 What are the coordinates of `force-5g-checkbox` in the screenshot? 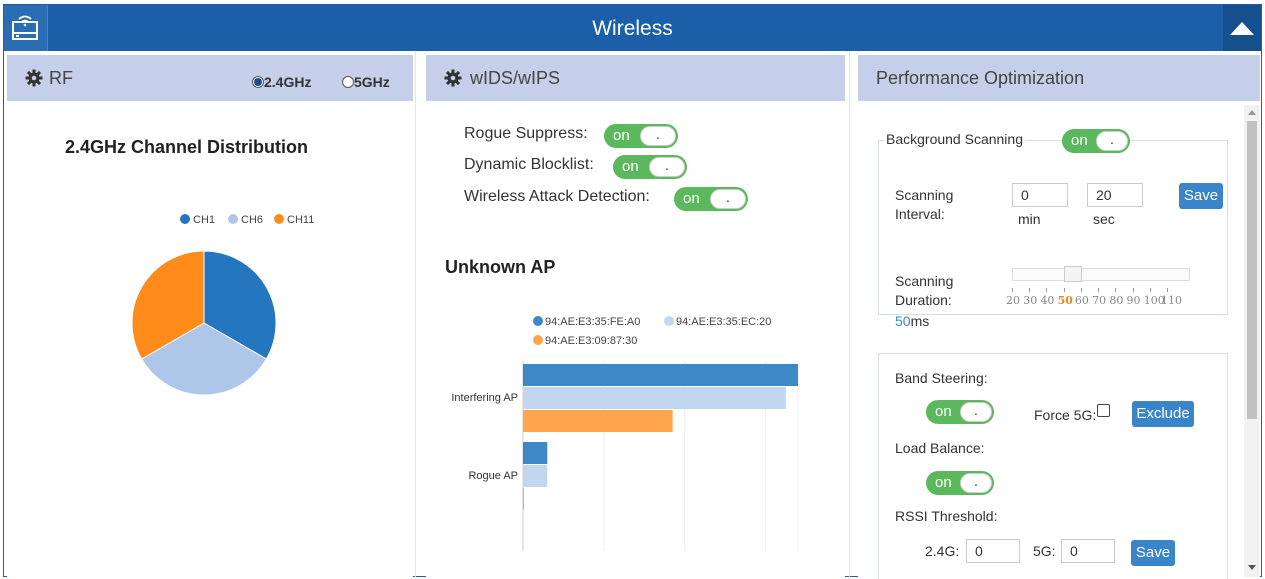 It's located at (1103, 410).